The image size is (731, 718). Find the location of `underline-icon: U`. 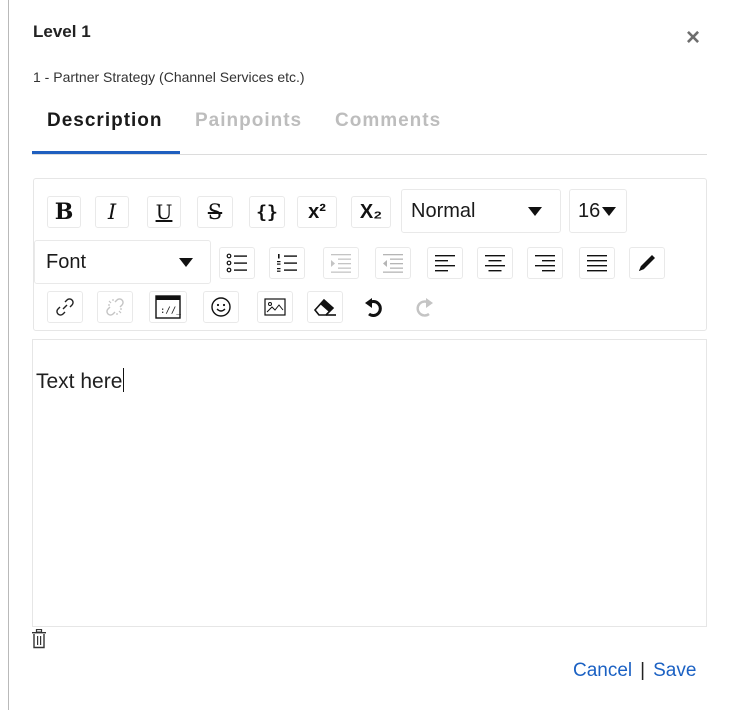

underline-icon: U is located at coordinates (164, 212).